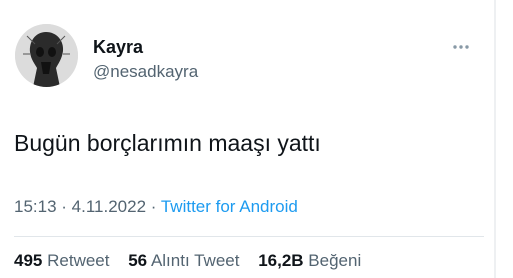 Image resolution: width=513 pixels, height=278 pixels. What do you see at coordinates (78, 260) in the screenshot?
I see `retweets-label: Retweet` at bounding box center [78, 260].